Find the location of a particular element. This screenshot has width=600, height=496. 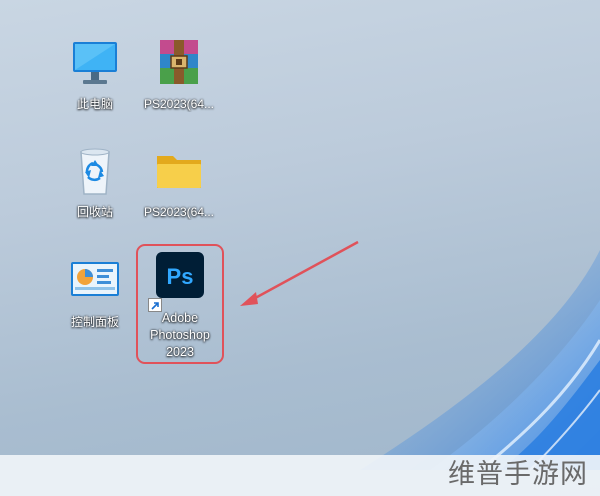

annotation-arrow-icon is located at coordinates (299, 273).